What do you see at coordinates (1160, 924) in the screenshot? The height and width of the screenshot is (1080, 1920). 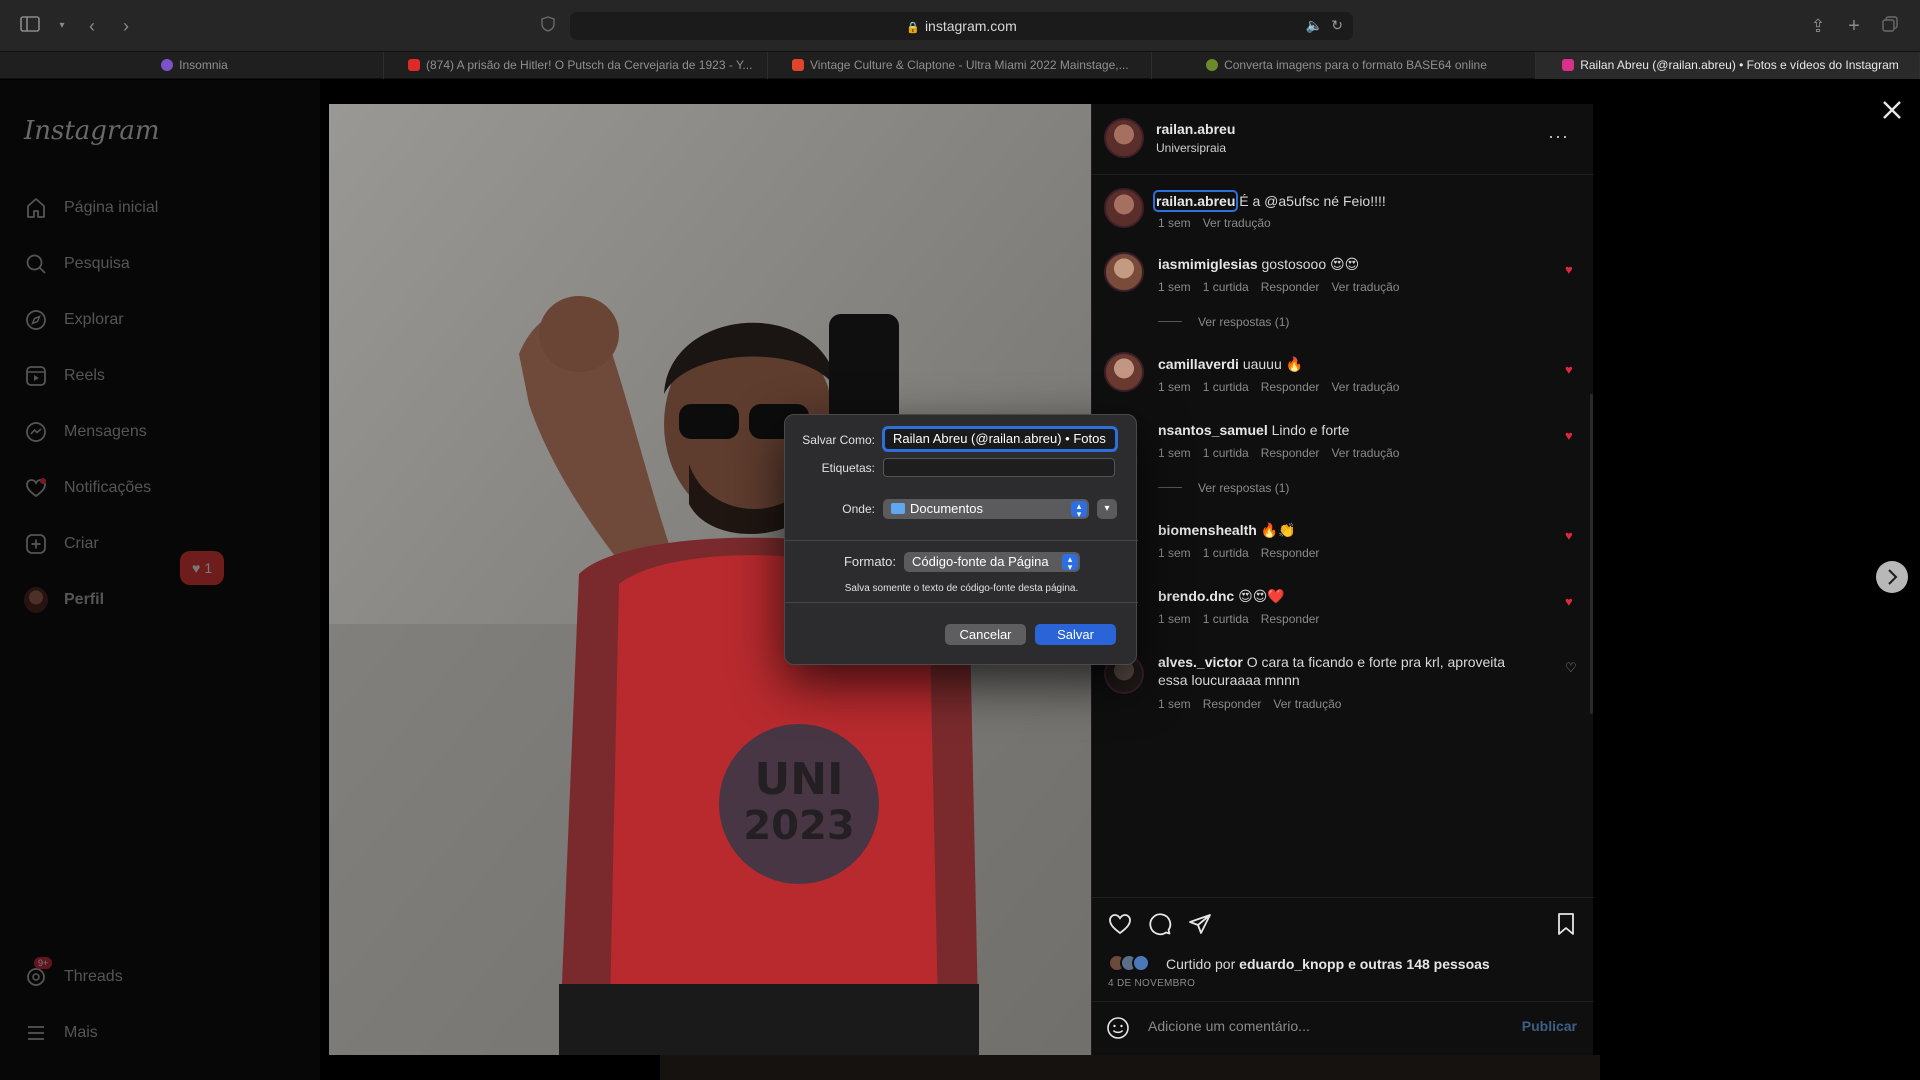 I see `comment-icon` at bounding box center [1160, 924].